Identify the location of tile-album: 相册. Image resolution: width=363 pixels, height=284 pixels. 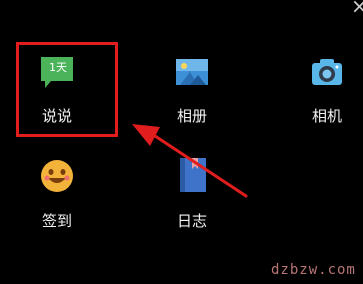
(192, 90).